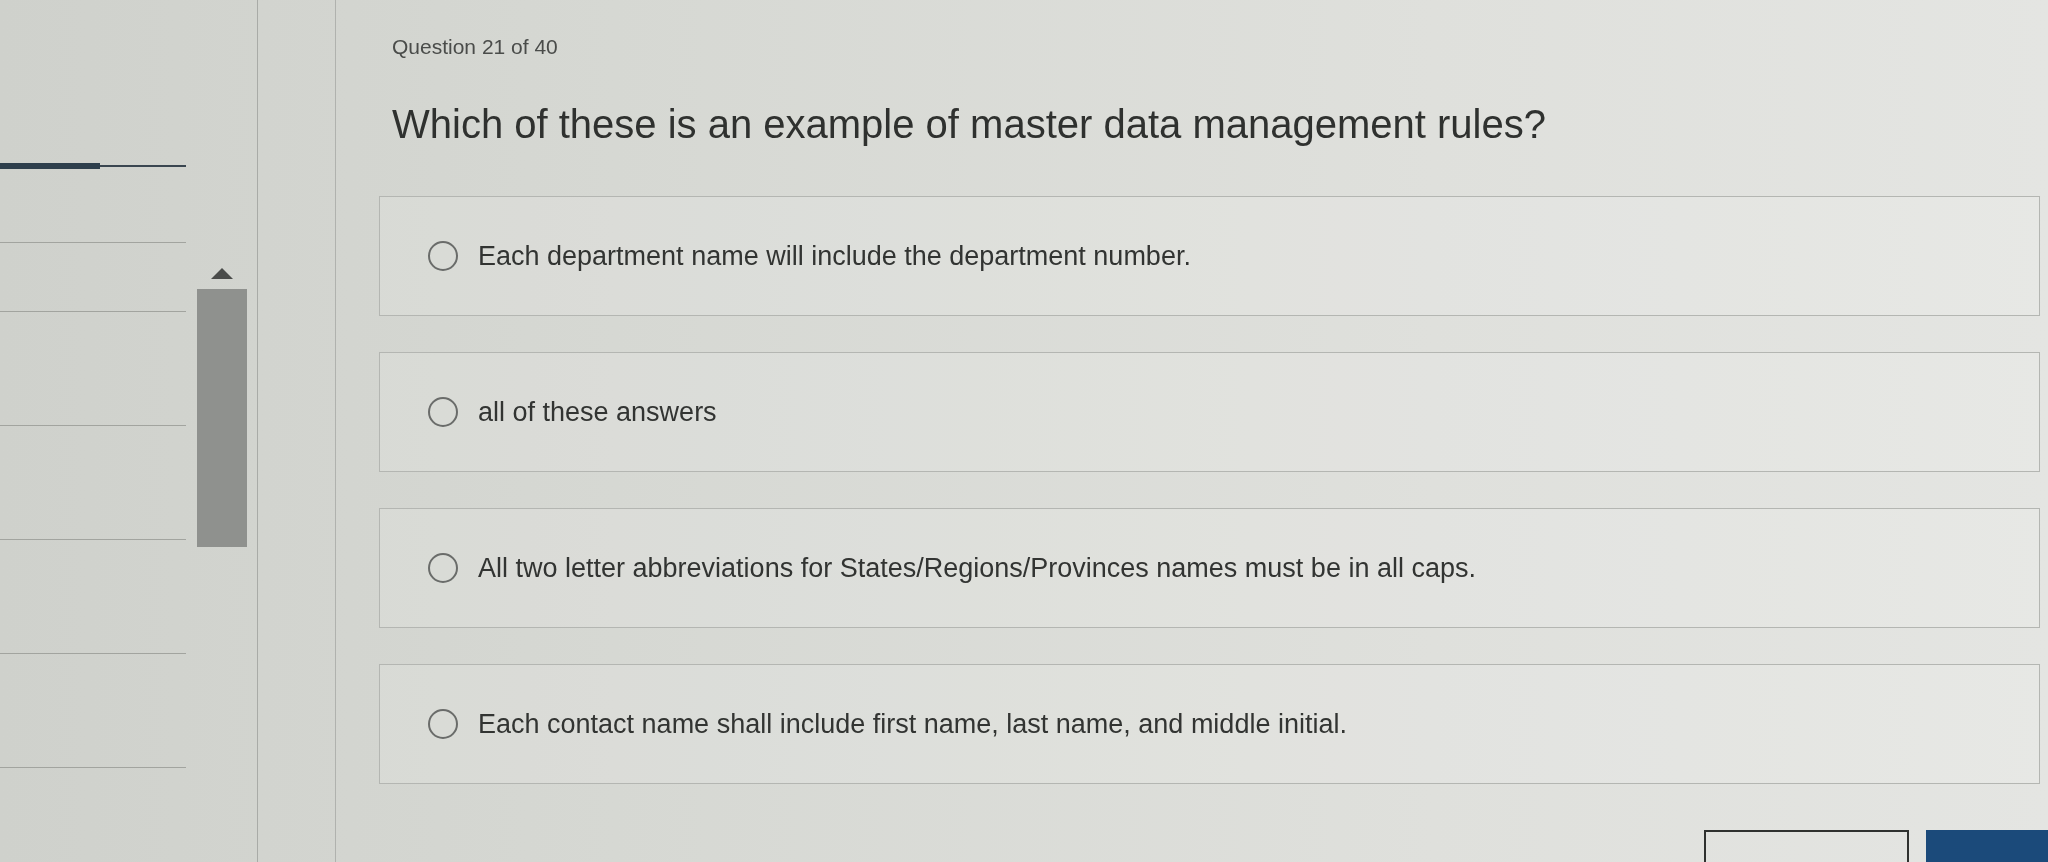 This screenshot has width=2048, height=862. Describe the element at coordinates (1209, 256) in the screenshot. I see `answer-option: Each department name will include the department number.` at that location.